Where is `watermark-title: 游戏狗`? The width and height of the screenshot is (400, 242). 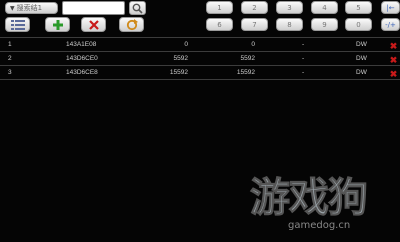
watermark-title: 游戏狗 is located at coordinates (309, 198).